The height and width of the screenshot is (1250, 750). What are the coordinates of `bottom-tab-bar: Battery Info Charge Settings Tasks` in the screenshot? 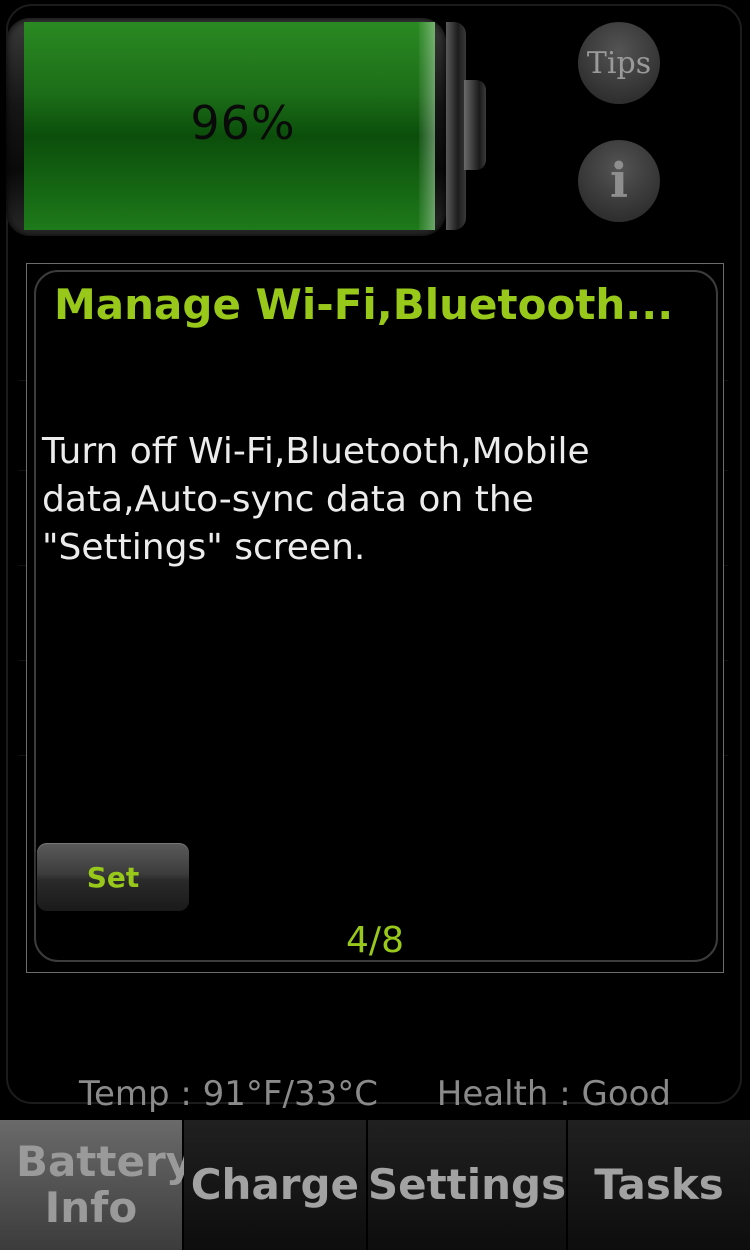 It's located at (375, 1185).